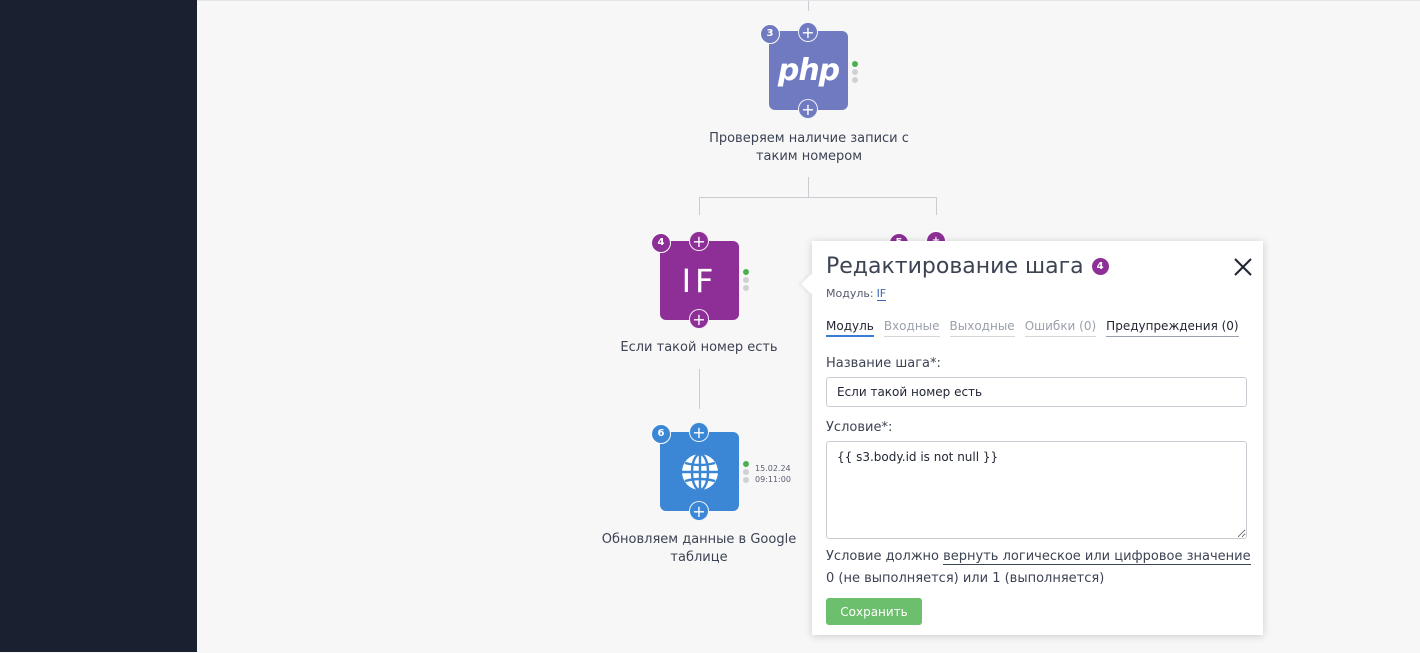  I want to click on add-step-above-if-button: +, so click(699, 241).